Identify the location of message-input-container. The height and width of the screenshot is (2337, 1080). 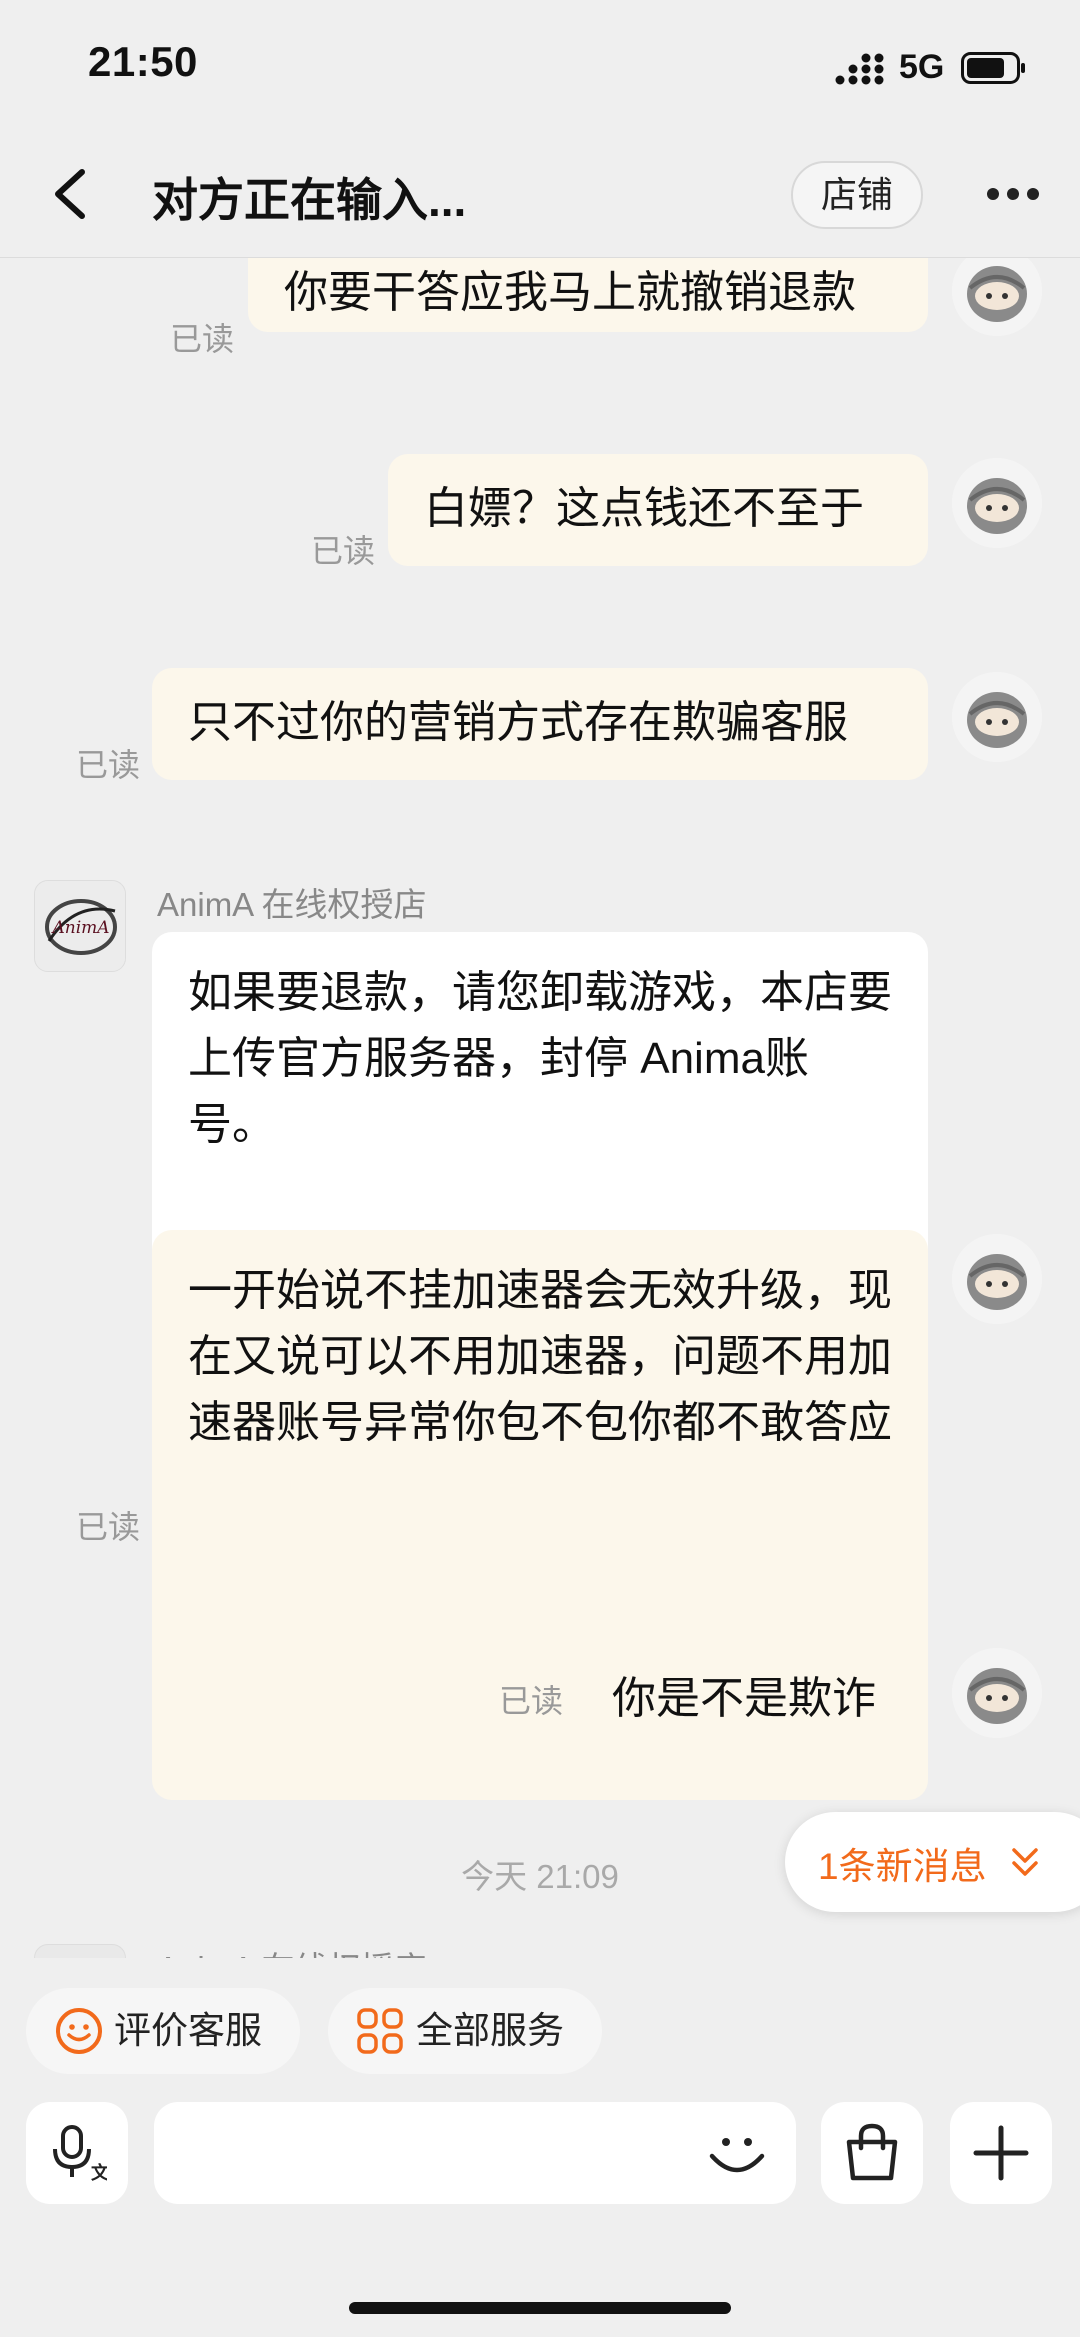
(475, 2153).